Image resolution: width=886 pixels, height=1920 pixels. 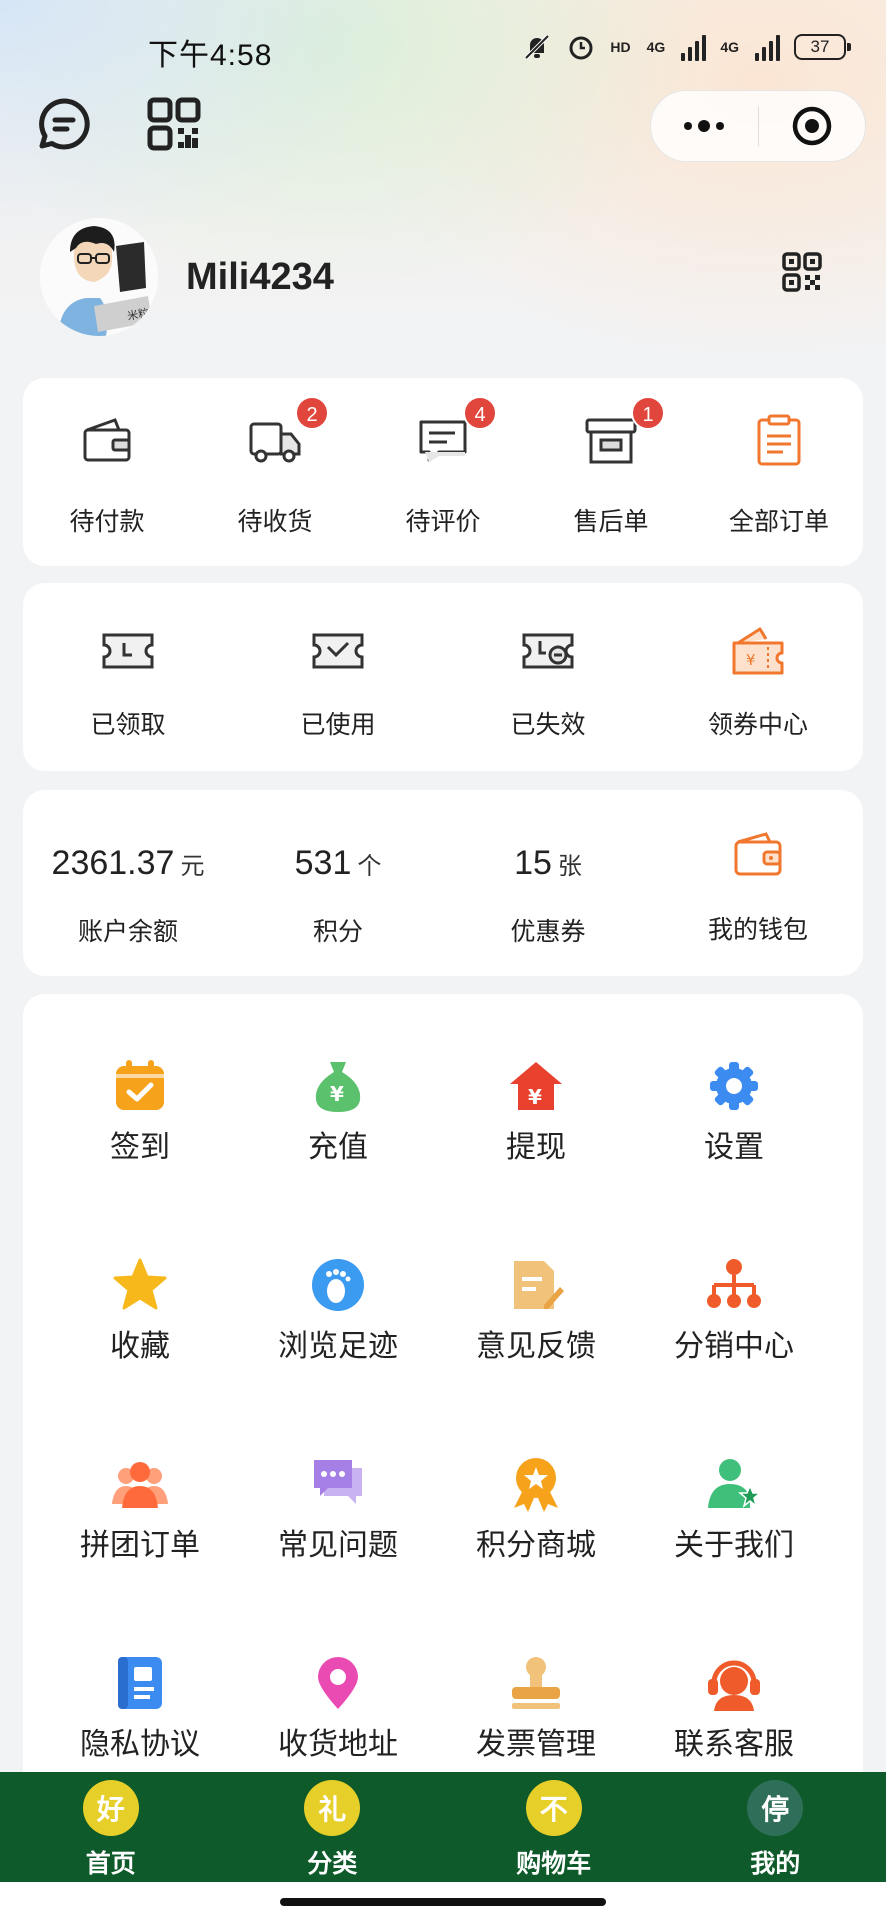 What do you see at coordinates (323, 863) in the screenshot?
I see `stat-value: 531` at bounding box center [323, 863].